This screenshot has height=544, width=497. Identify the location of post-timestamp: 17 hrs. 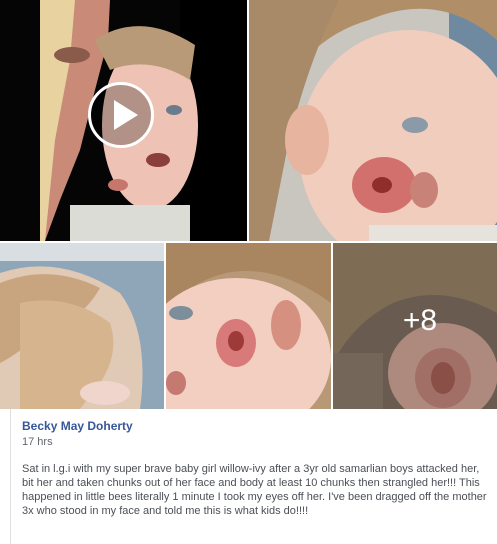
(37, 442).